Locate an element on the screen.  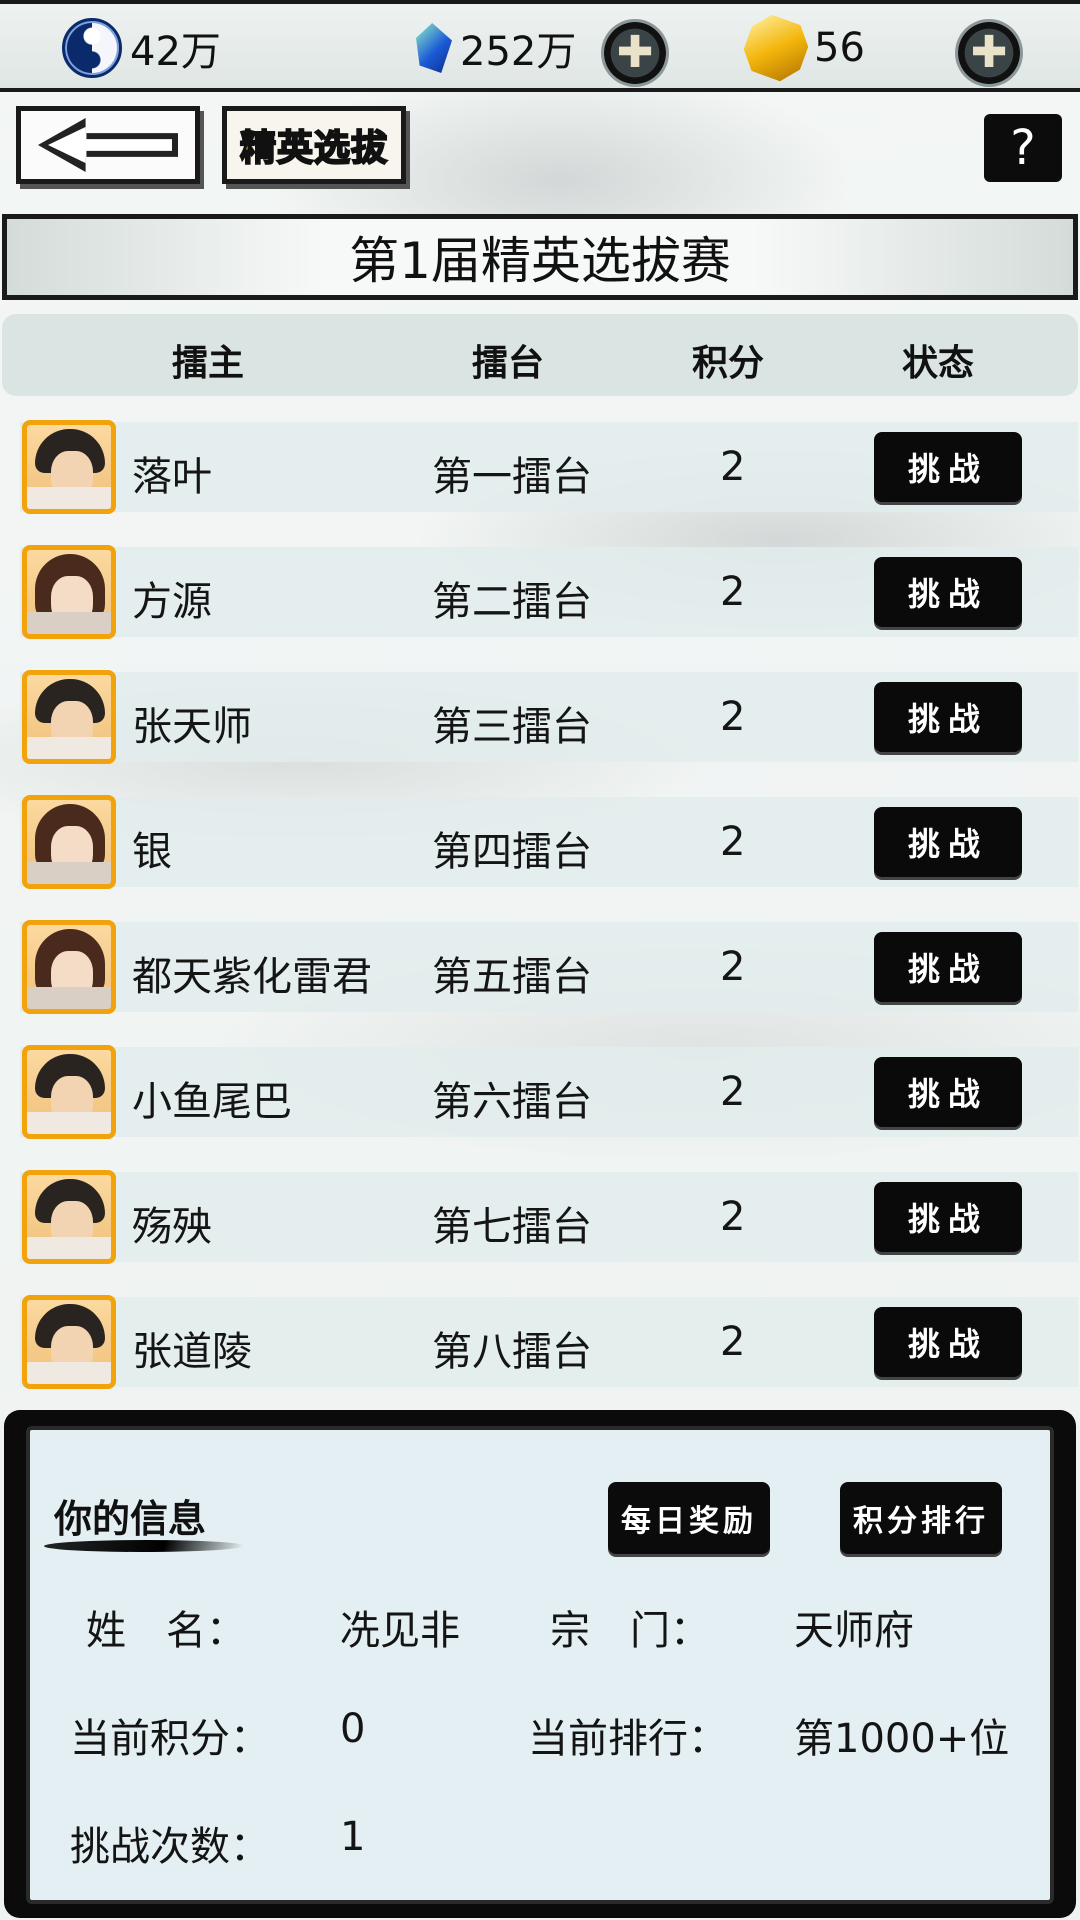
points-label: 当前积分： is located at coordinates (170, 1739).